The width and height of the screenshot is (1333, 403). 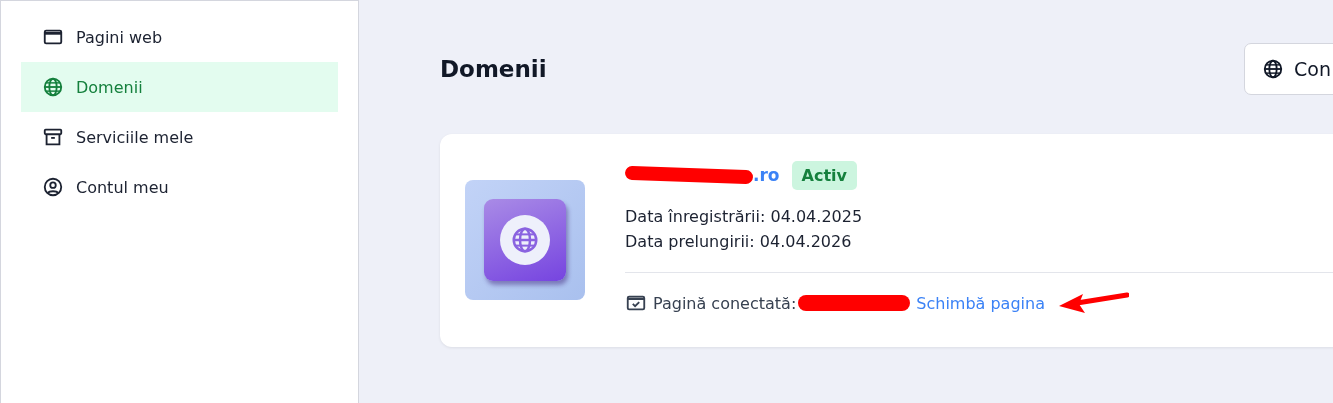 What do you see at coordinates (179, 187) in the screenshot?
I see `sidebar-item: Contul meu` at bounding box center [179, 187].